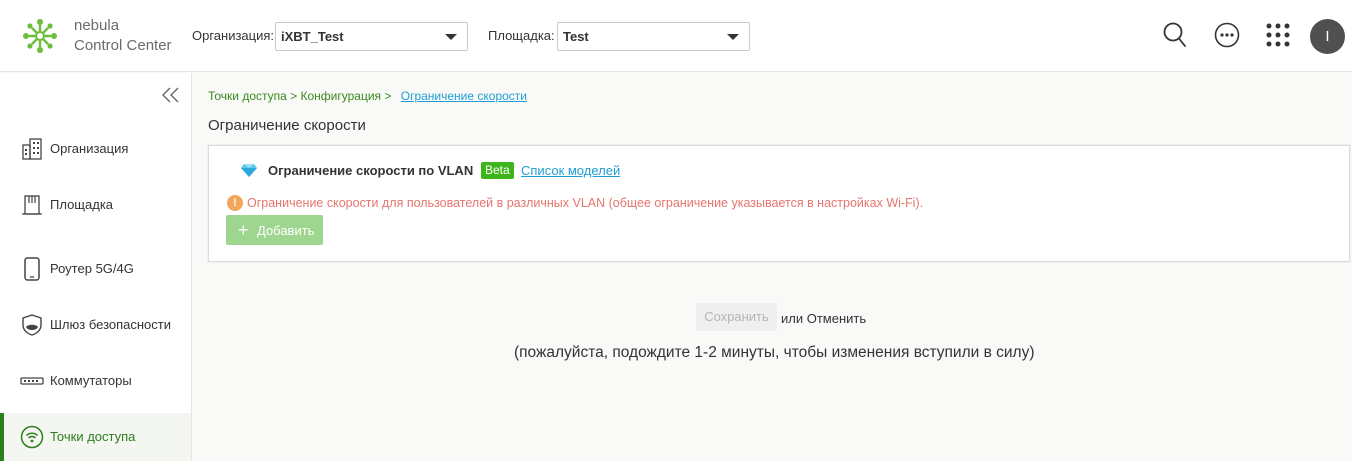 The height and width of the screenshot is (461, 1352). I want to click on sidebar-item-security-gateway: Шлюз безопасности, so click(95, 325).